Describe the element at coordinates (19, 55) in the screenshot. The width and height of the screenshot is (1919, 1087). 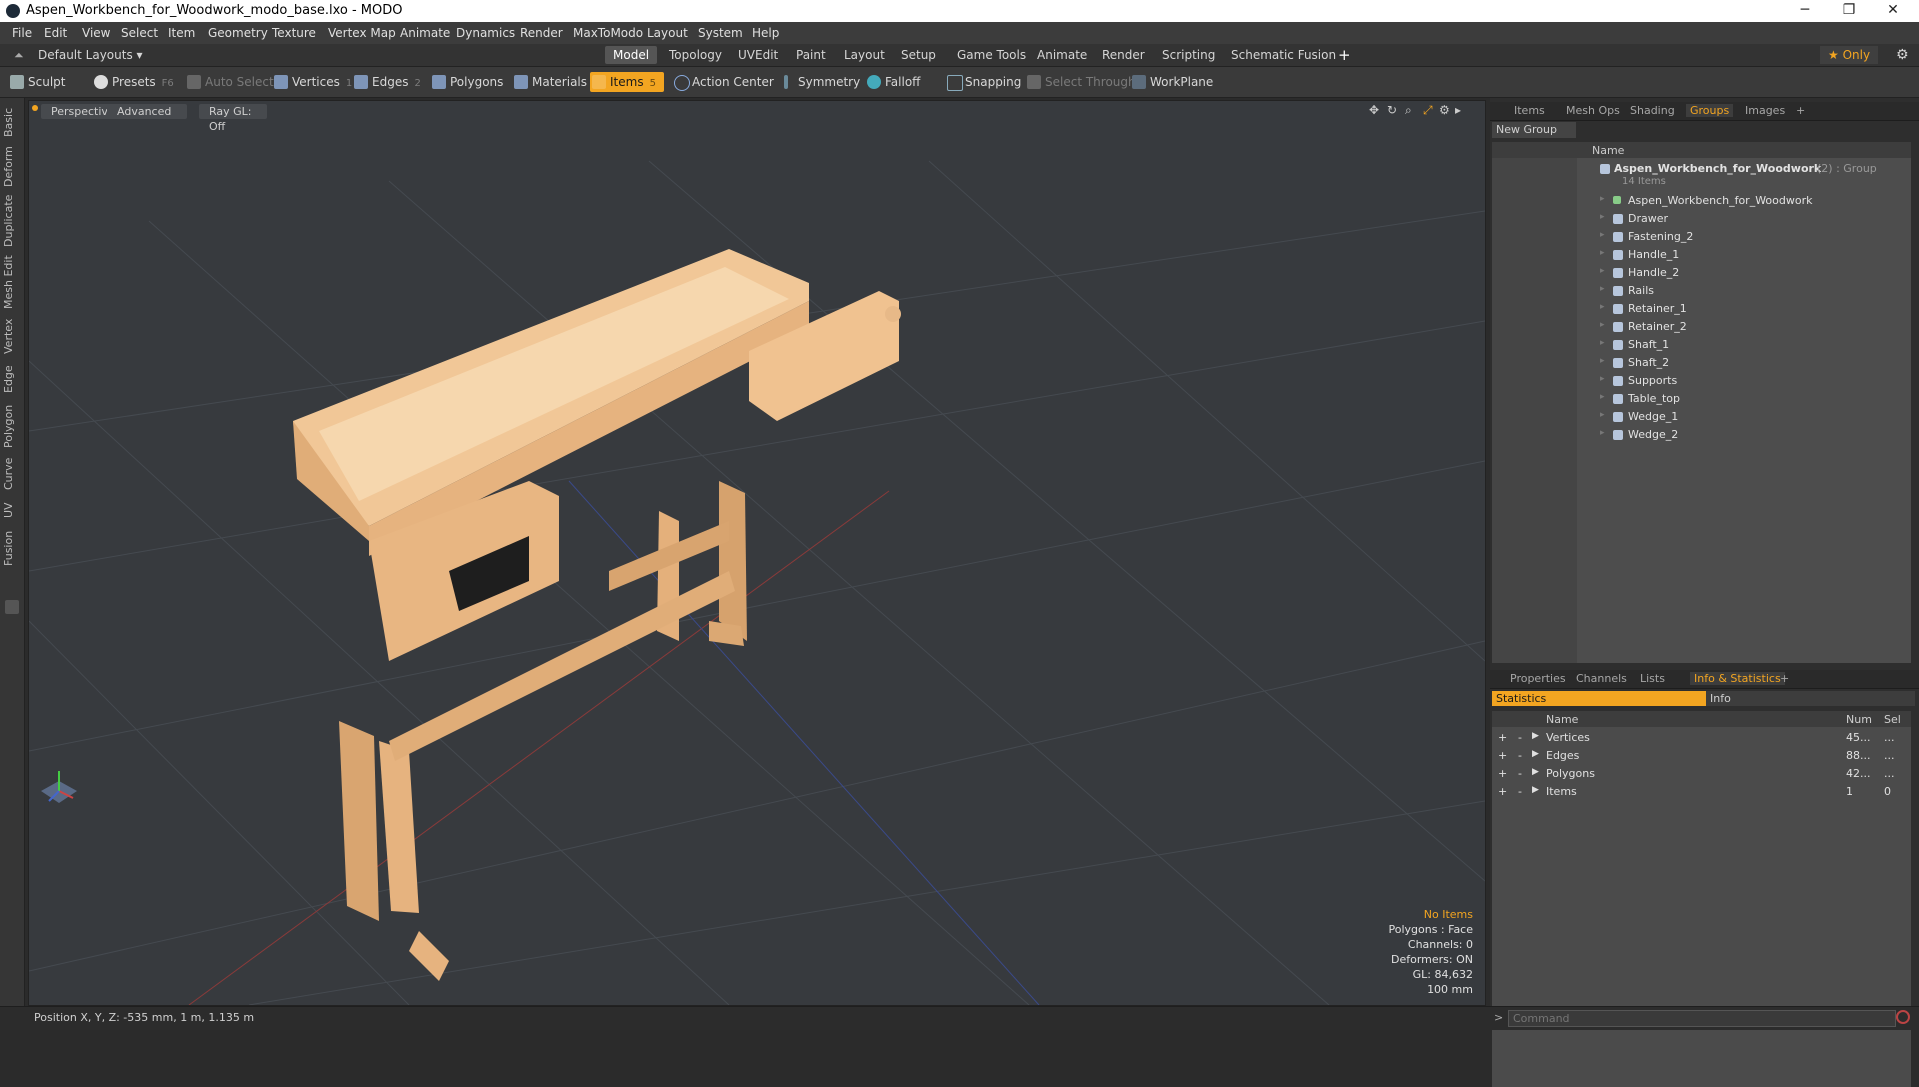
I see `layout-toggle-icon: ⏶` at that location.